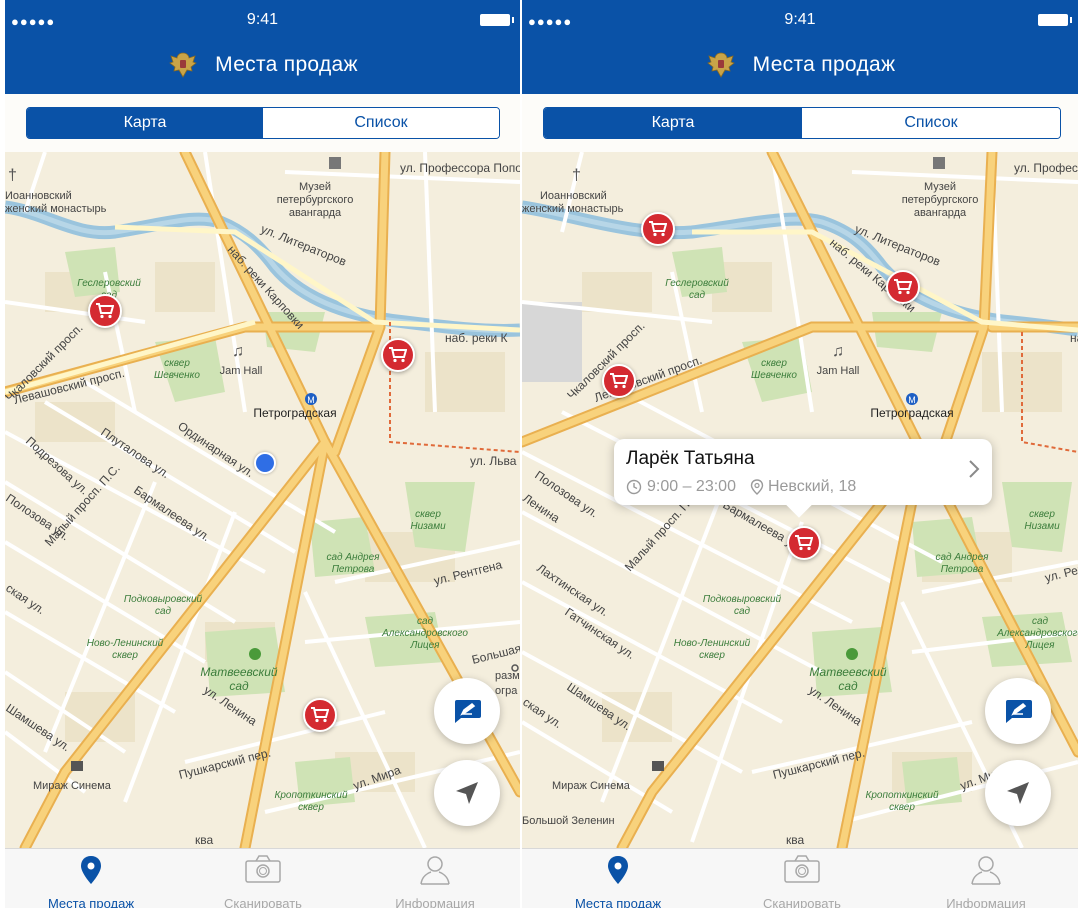  I want to click on clock-icon, so click(634, 487).